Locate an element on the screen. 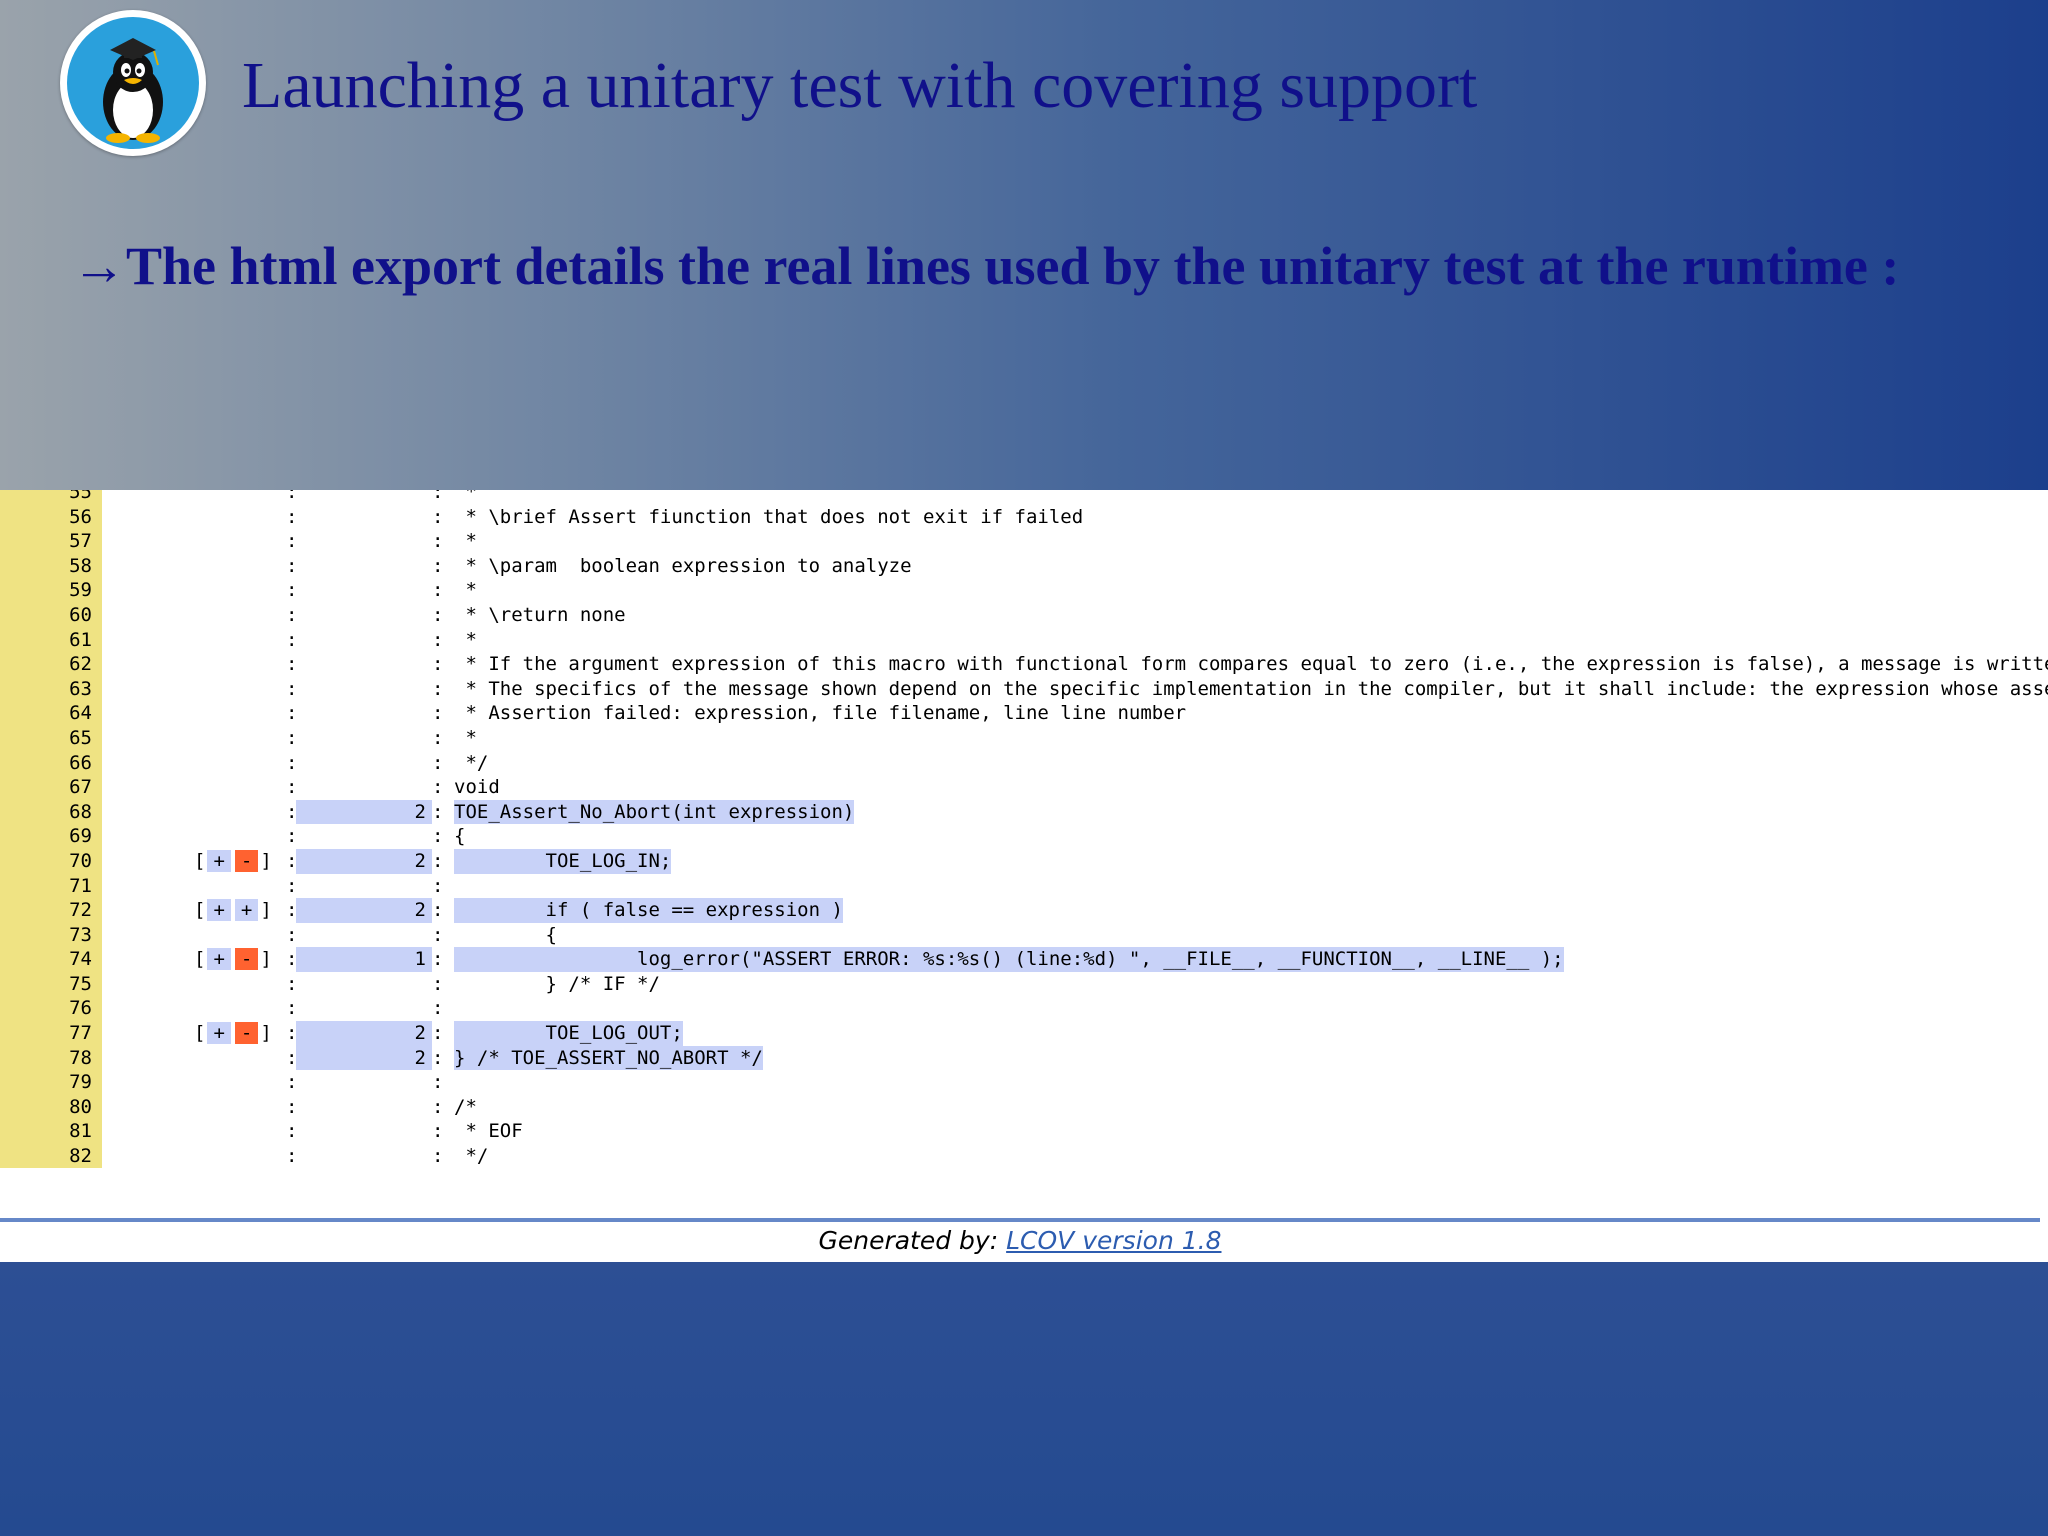 The image size is (2048, 1536). line-number: 66 is located at coordinates (80, 762).